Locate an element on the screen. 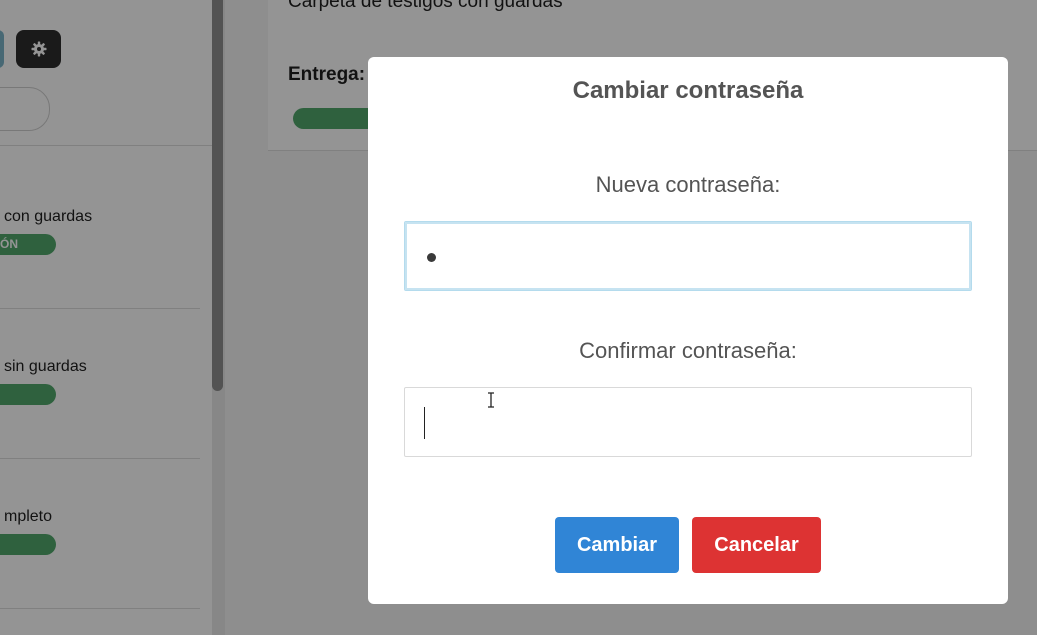  dialog-title: Cambiar contraseña is located at coordinates (688, 90).